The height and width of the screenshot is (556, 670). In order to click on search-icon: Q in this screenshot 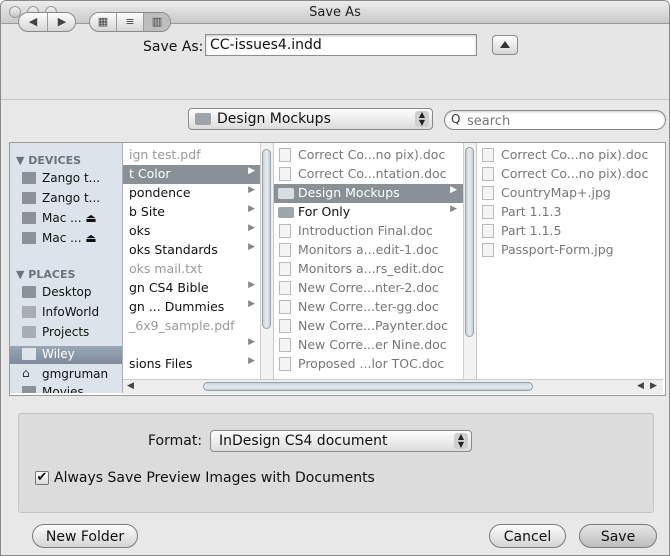, I will do `click(456, 119)`.